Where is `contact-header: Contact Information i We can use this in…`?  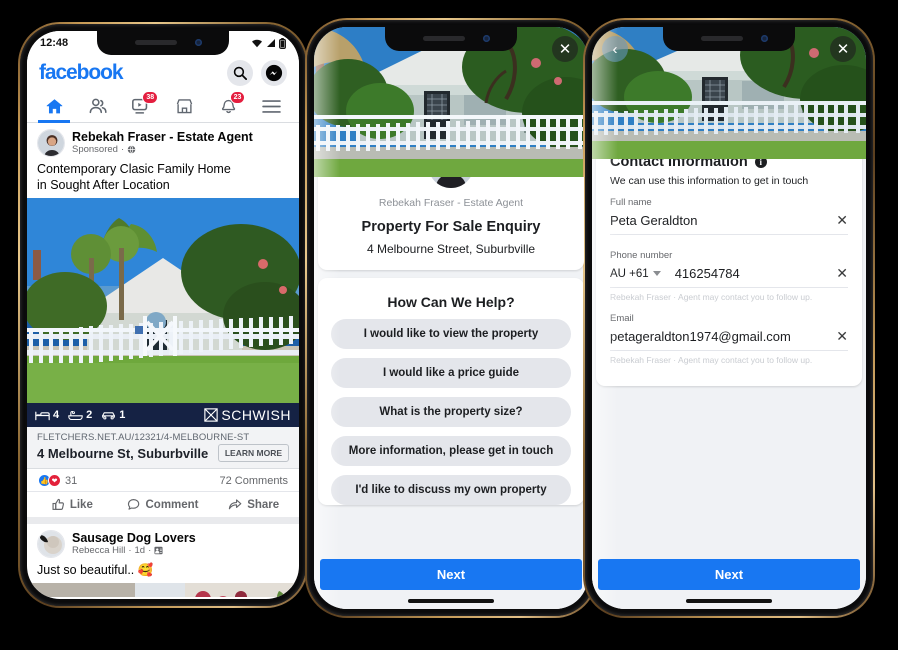 contact-header: Contact Information i We can use this in… is located at coordinates (729, 178).